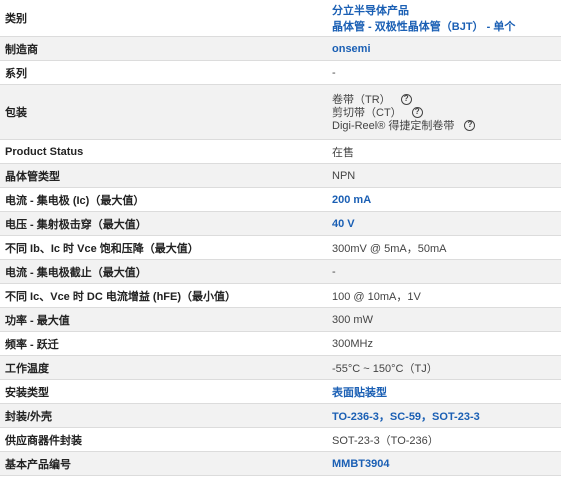 The width and height of the screenshot is (561, 480). Describe the element at coordinates (32, 176) in the screenshot. I see `attr-label: 晶体管类型` at that location.